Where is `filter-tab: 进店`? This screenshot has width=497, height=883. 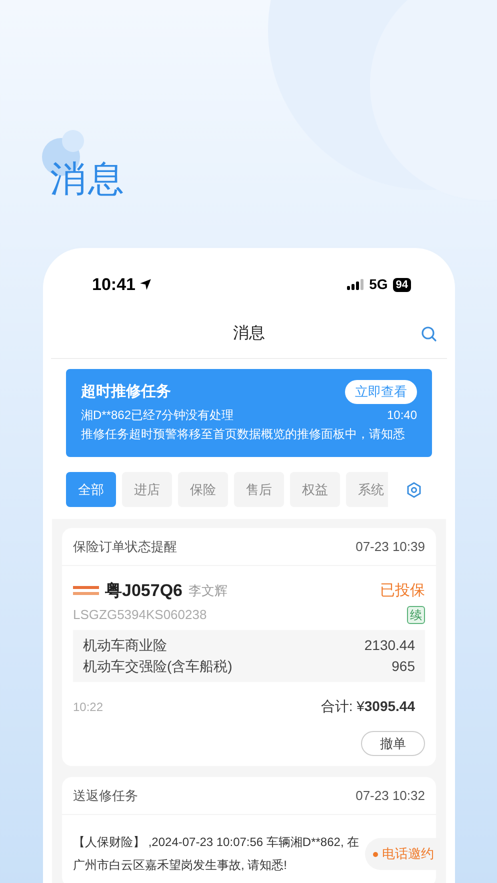
filter-tab: 进店 is located at coordinates (147, 489).